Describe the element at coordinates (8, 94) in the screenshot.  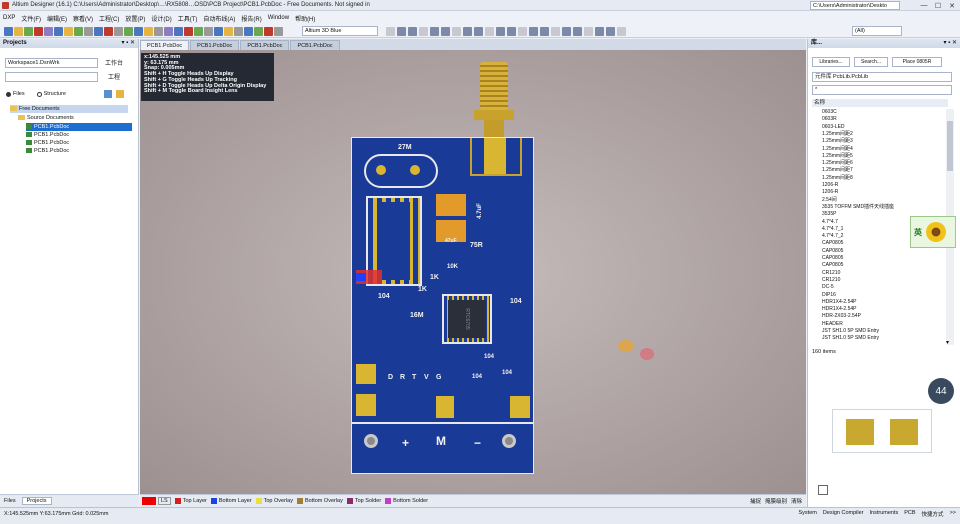
I see `files-radio` at that location.